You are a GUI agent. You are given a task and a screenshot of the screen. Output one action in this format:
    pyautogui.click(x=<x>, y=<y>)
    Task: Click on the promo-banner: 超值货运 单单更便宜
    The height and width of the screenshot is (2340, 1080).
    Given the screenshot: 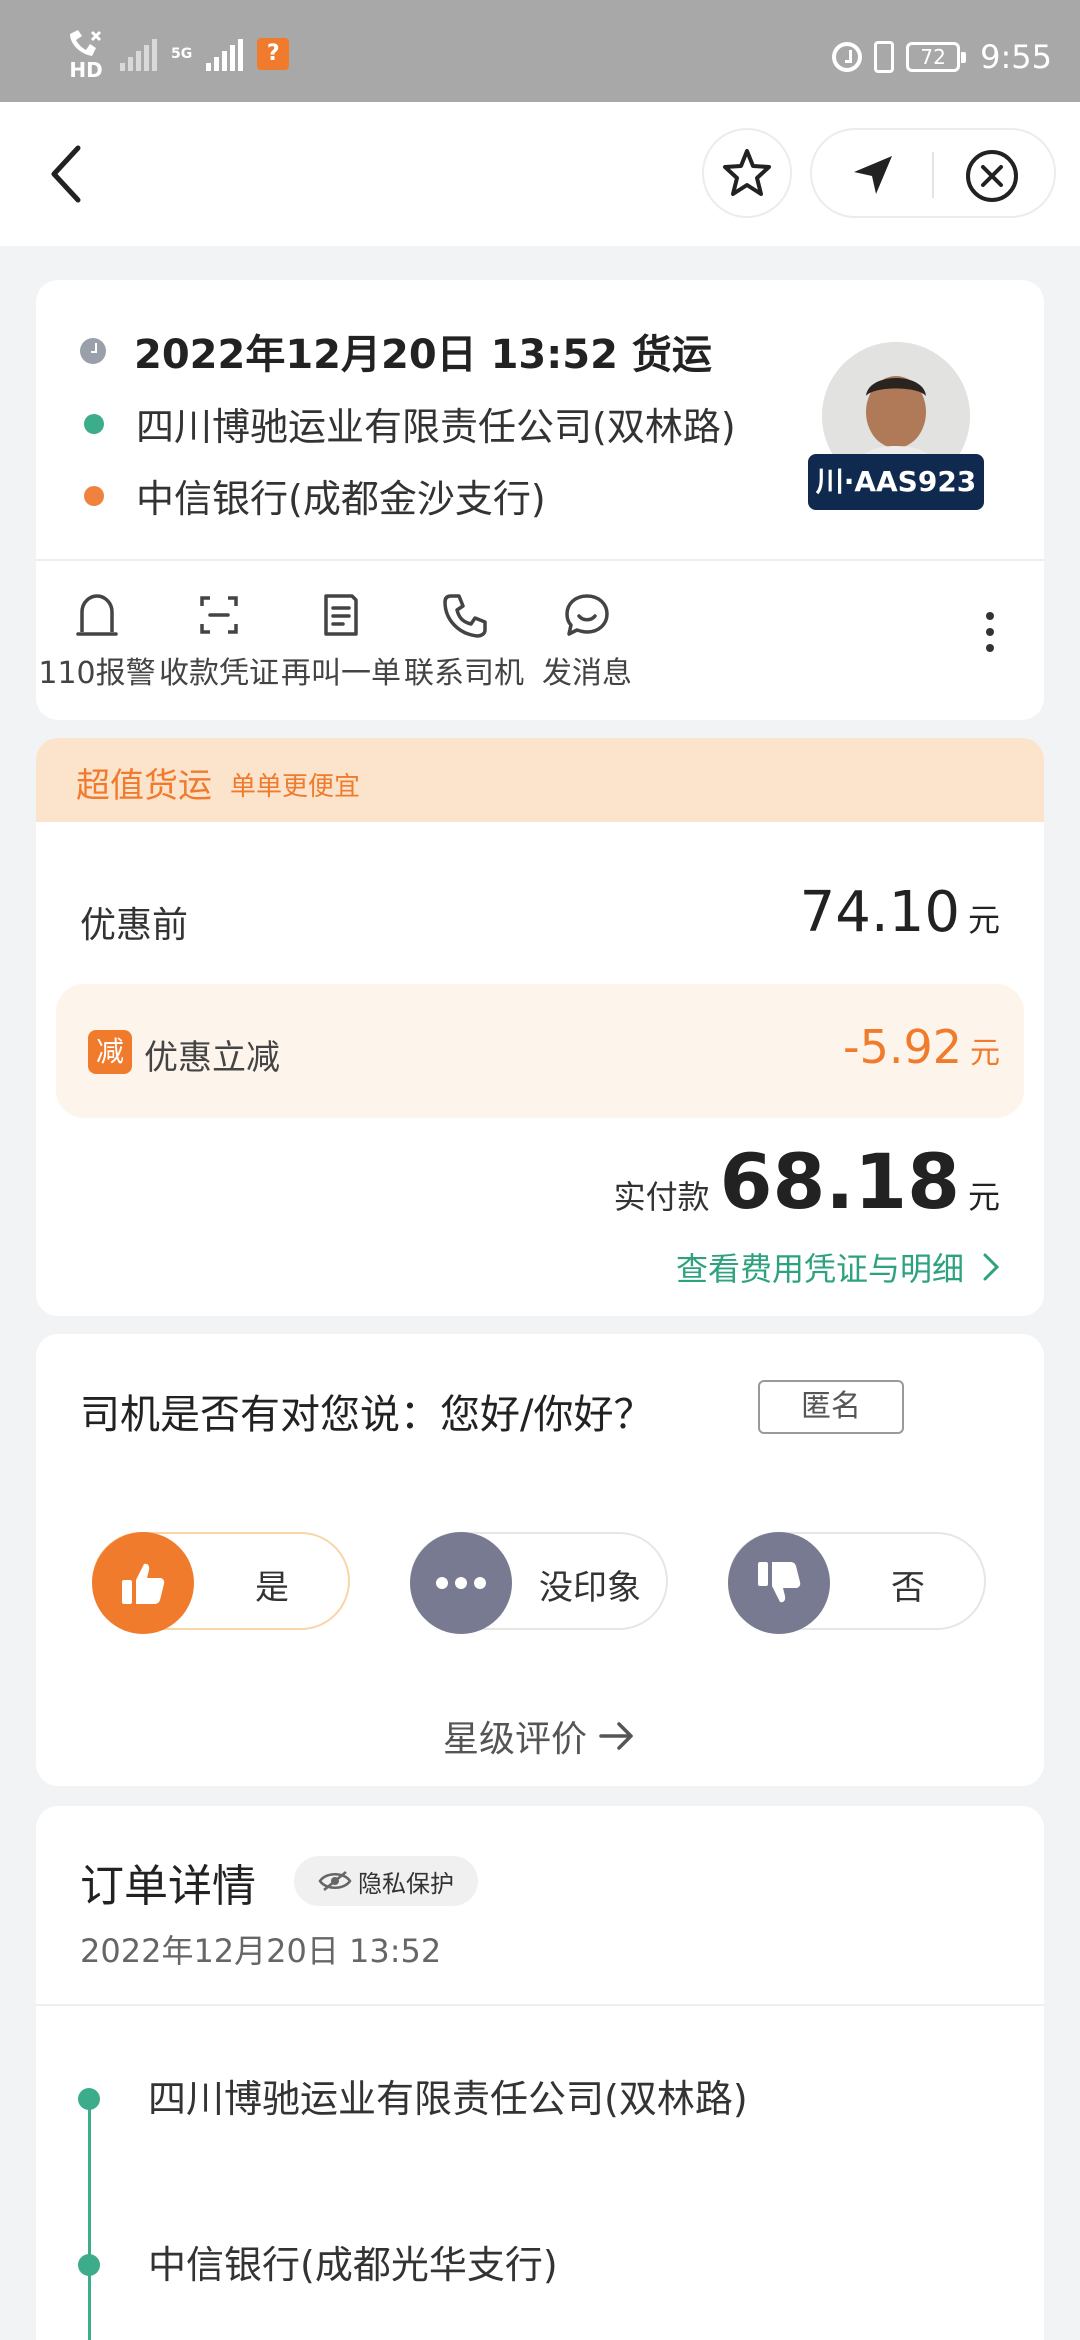 What is the action you would take?
    pyautogui.click(x=540, y=780)
    